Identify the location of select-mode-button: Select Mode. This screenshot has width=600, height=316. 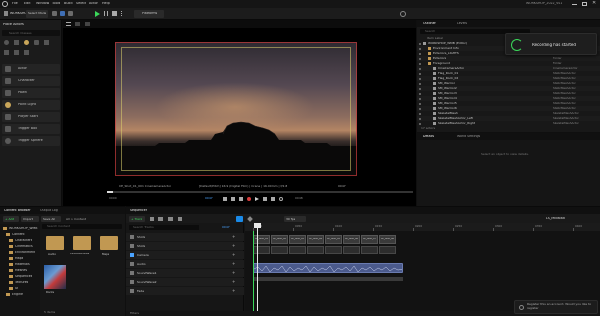
(37, 14).